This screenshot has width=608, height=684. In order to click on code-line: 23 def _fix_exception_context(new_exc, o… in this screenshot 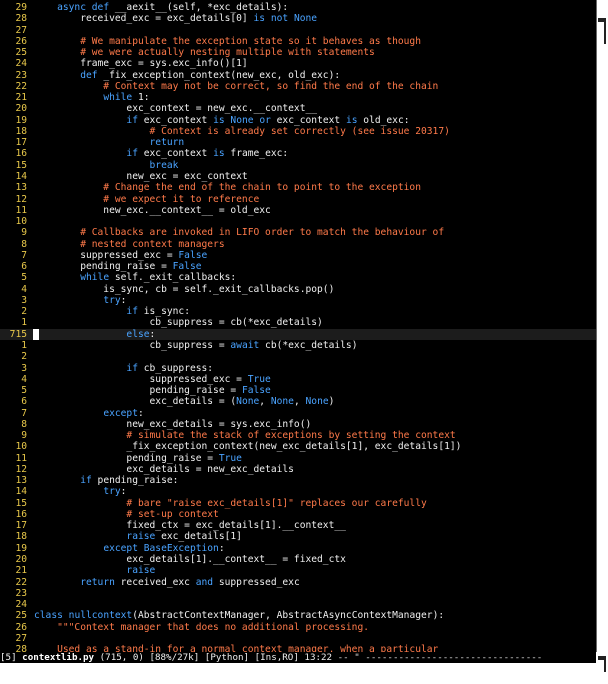, I will do `click(298, 75)`.